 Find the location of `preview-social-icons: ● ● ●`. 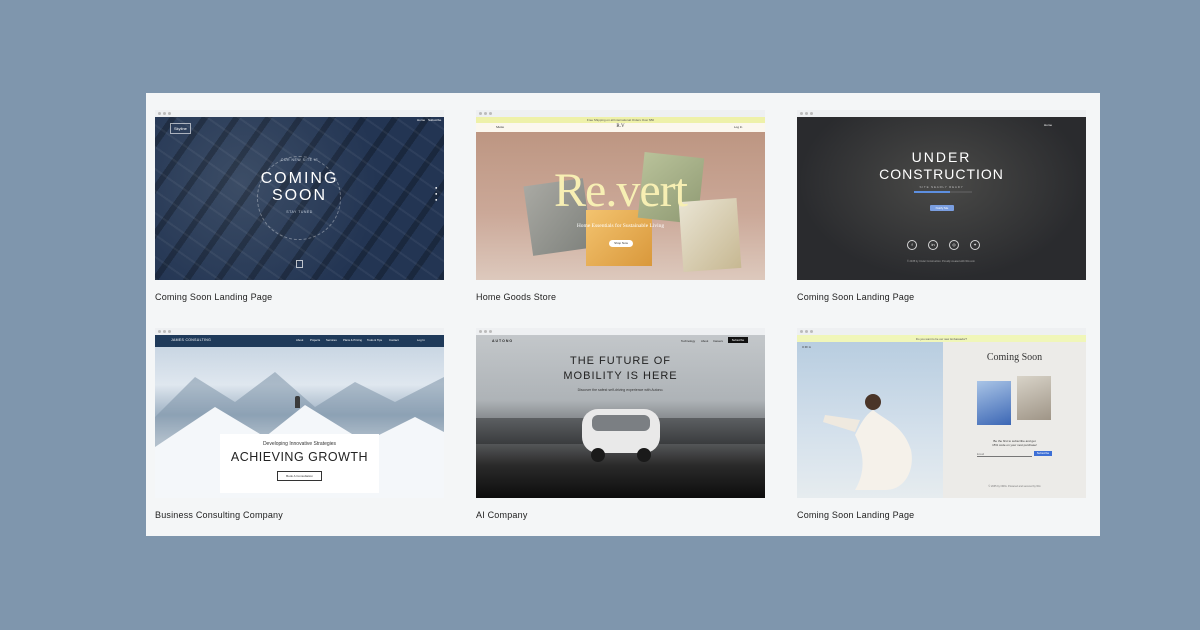

preview-social-icons: ● ● ● is located at coordinates (436, 193).